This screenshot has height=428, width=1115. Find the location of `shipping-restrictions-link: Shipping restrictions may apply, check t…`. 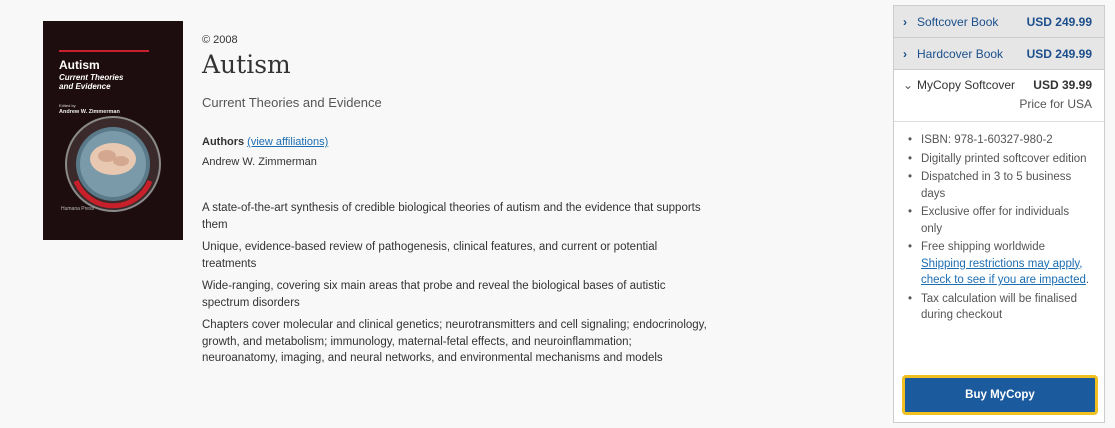

shipping-restrictions-link: Shipping restrictions may apply, check t… is located at coordinates (1003, 272).